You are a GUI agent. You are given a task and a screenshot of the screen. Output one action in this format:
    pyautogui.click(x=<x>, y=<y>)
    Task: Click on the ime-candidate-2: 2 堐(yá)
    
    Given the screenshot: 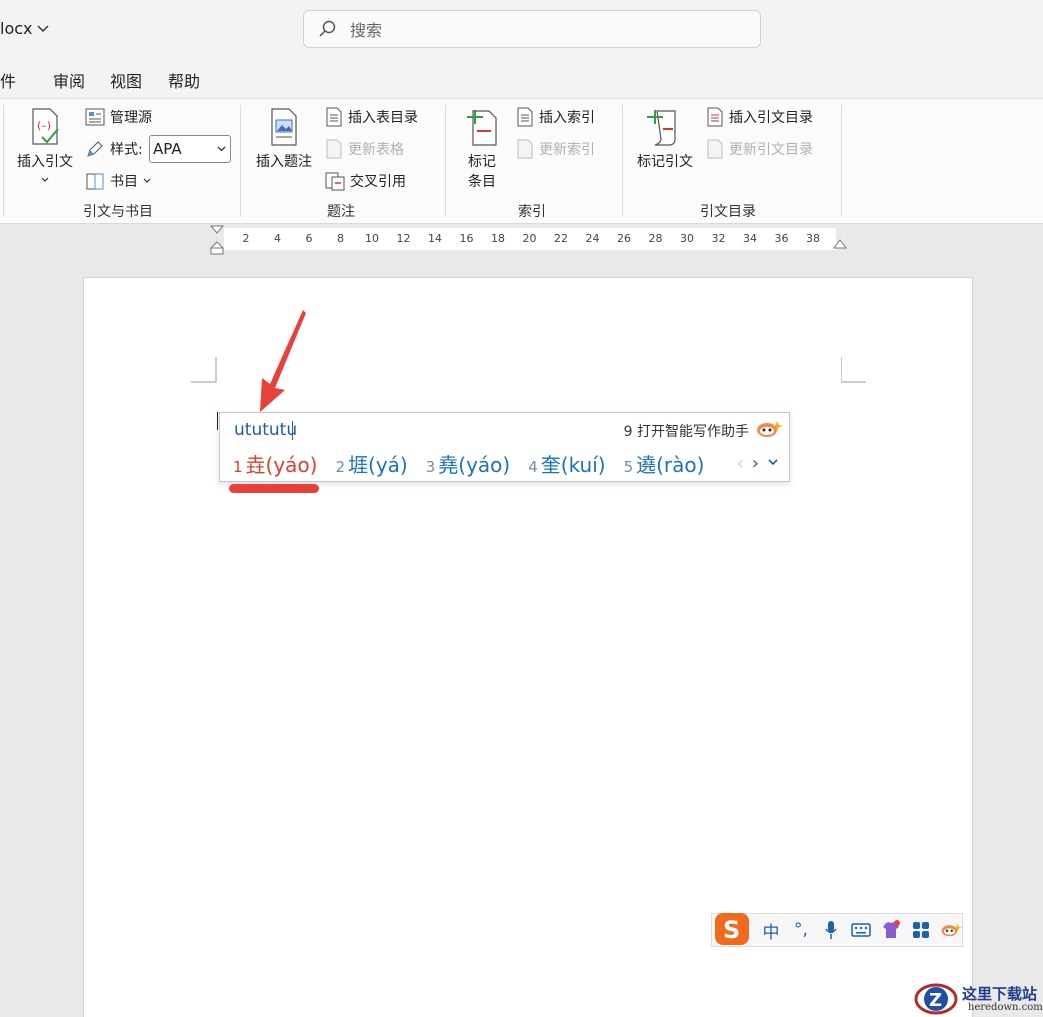 What is the action you would take?
    pyautogui.click(x=371, y=463)
    